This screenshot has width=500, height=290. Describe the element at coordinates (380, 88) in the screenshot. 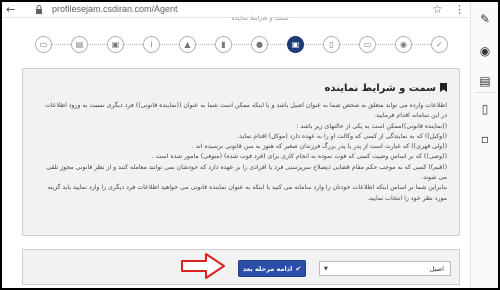

I see `card-title-text: سمت و شرایط نماینده` at that location.